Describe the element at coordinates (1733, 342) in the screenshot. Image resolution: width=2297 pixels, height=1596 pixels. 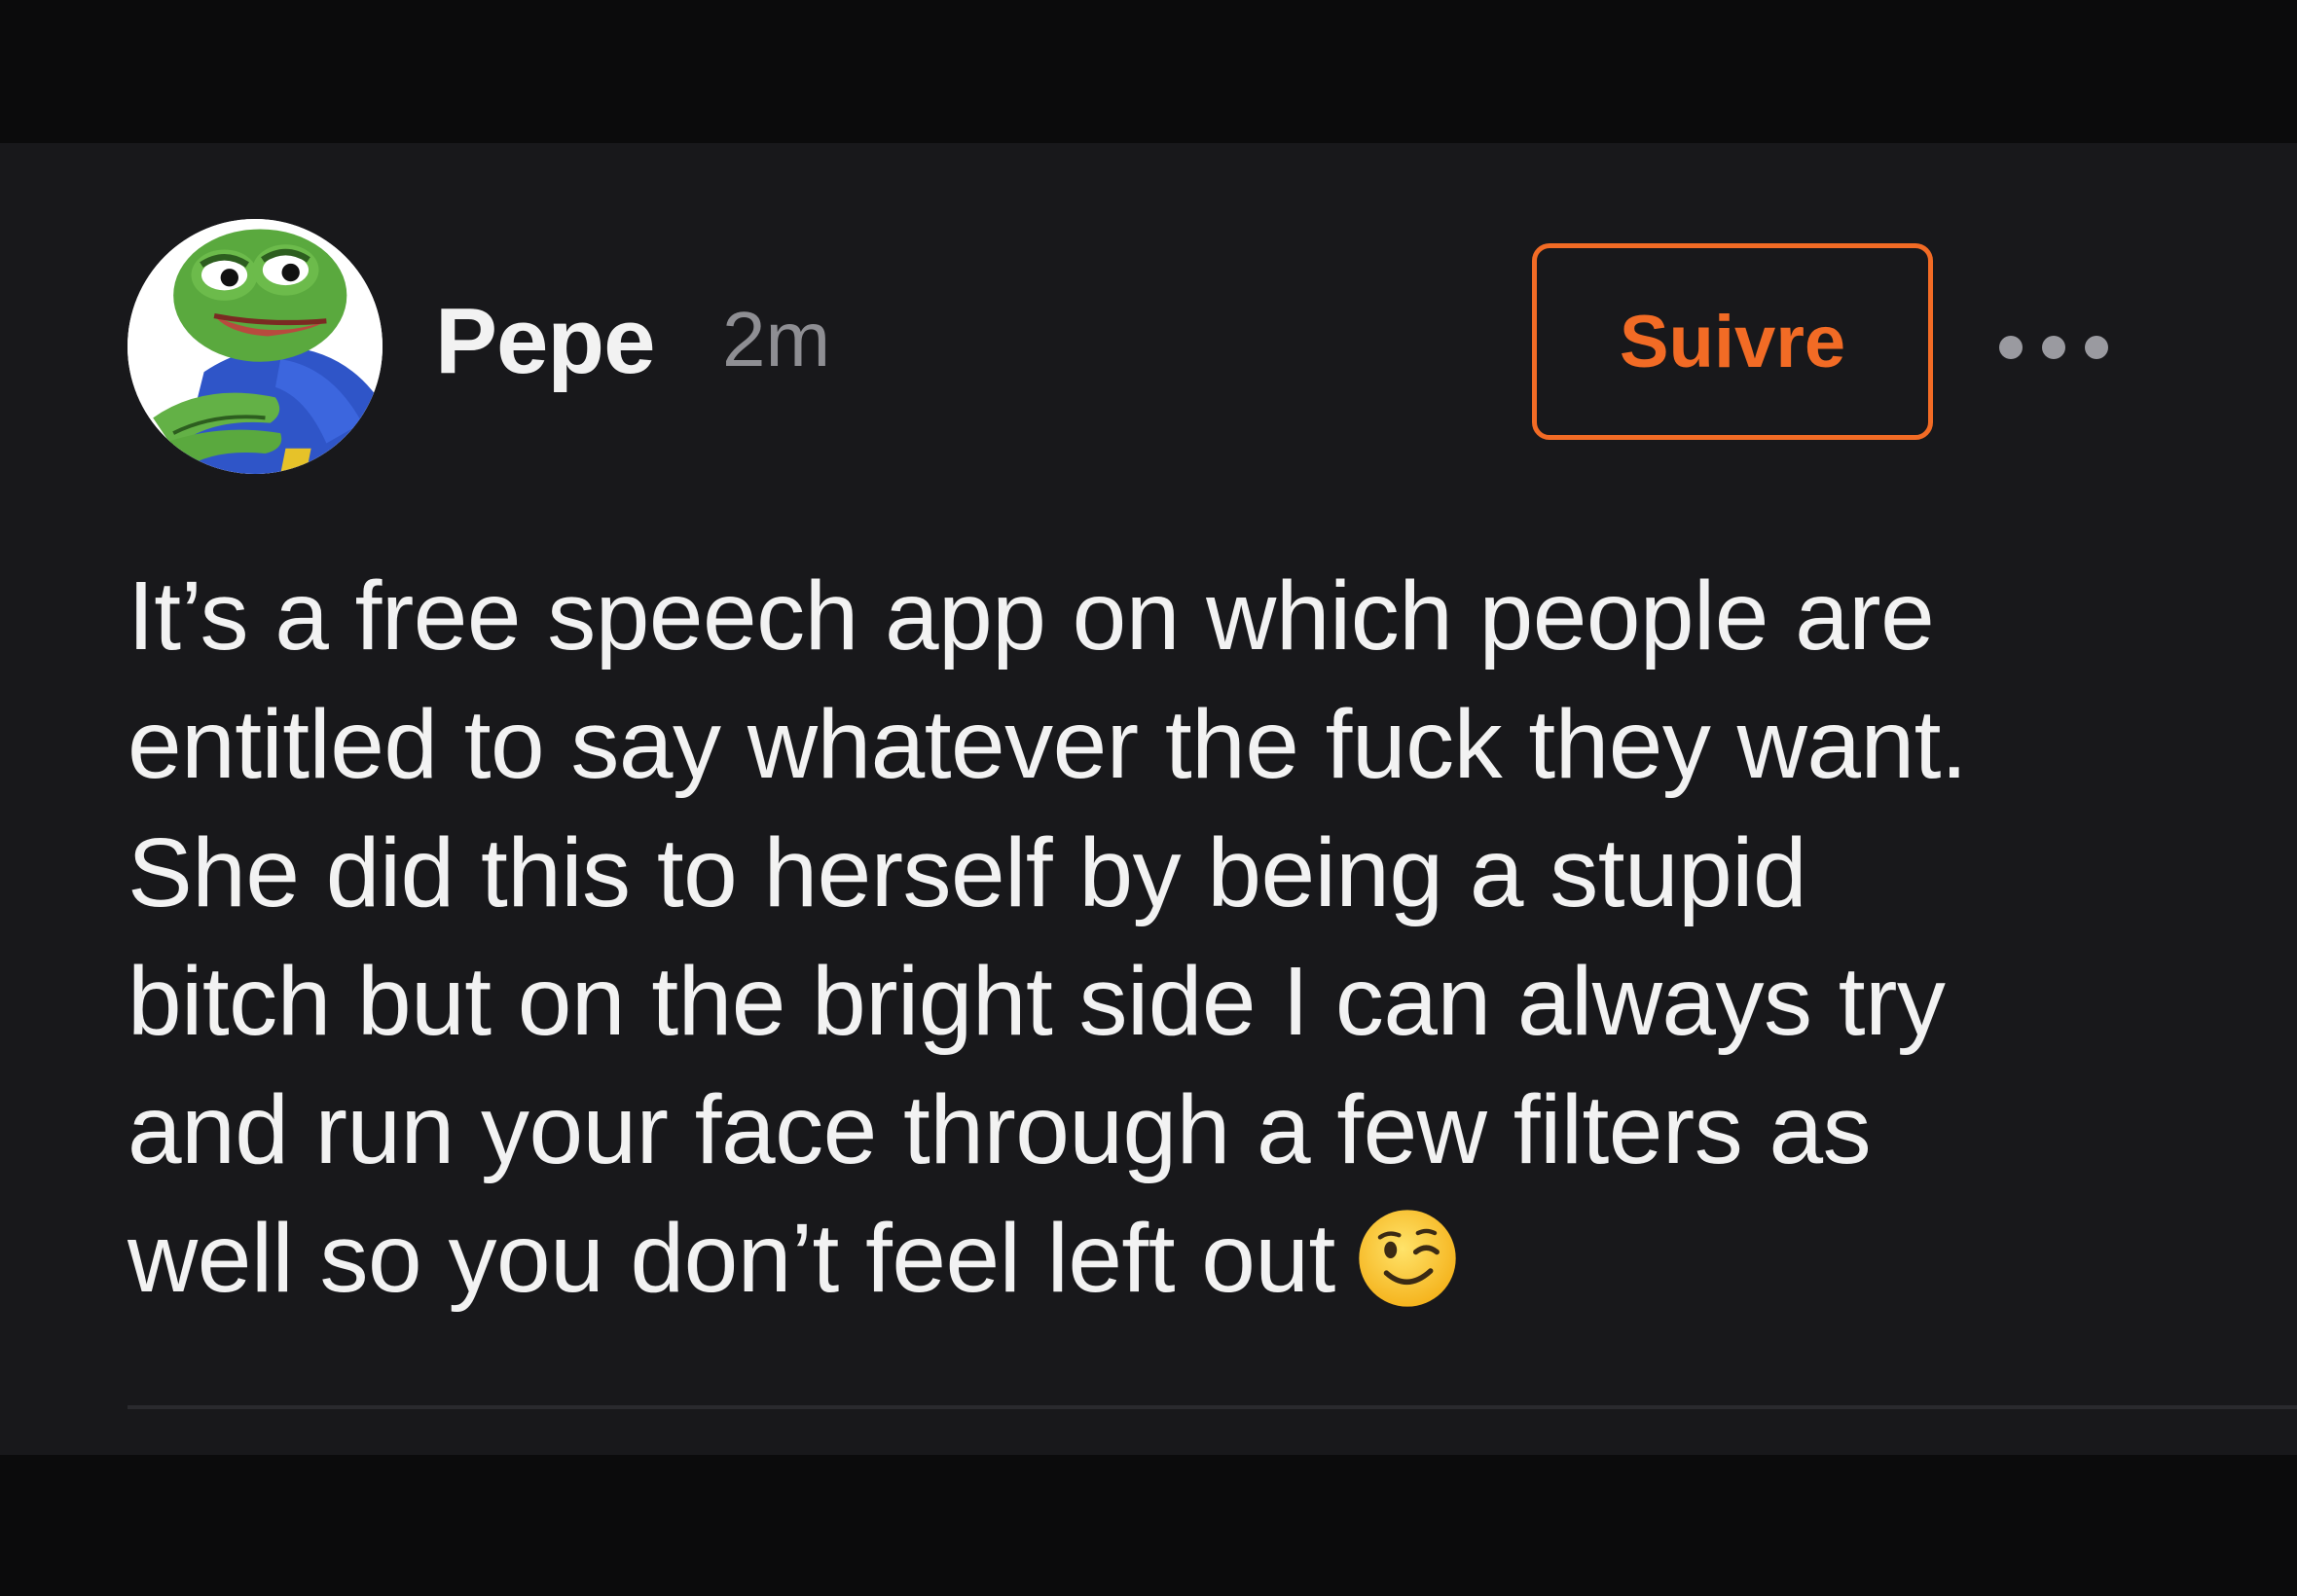
I see `follow-button: Suivre` at that location.